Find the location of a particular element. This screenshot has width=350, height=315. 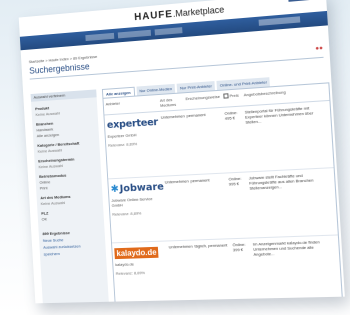

column-price: Preis is located at coordinates (231, 98).